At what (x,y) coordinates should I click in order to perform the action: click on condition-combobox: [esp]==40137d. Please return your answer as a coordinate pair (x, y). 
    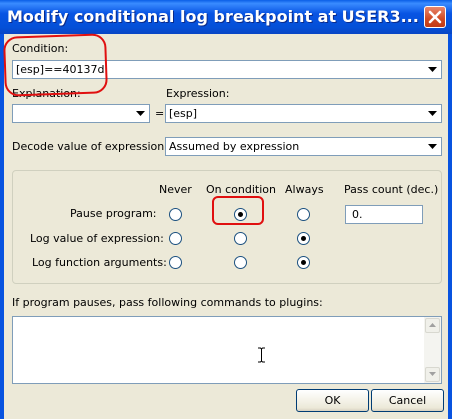
    Looking at the image, I should click on (227, 69).